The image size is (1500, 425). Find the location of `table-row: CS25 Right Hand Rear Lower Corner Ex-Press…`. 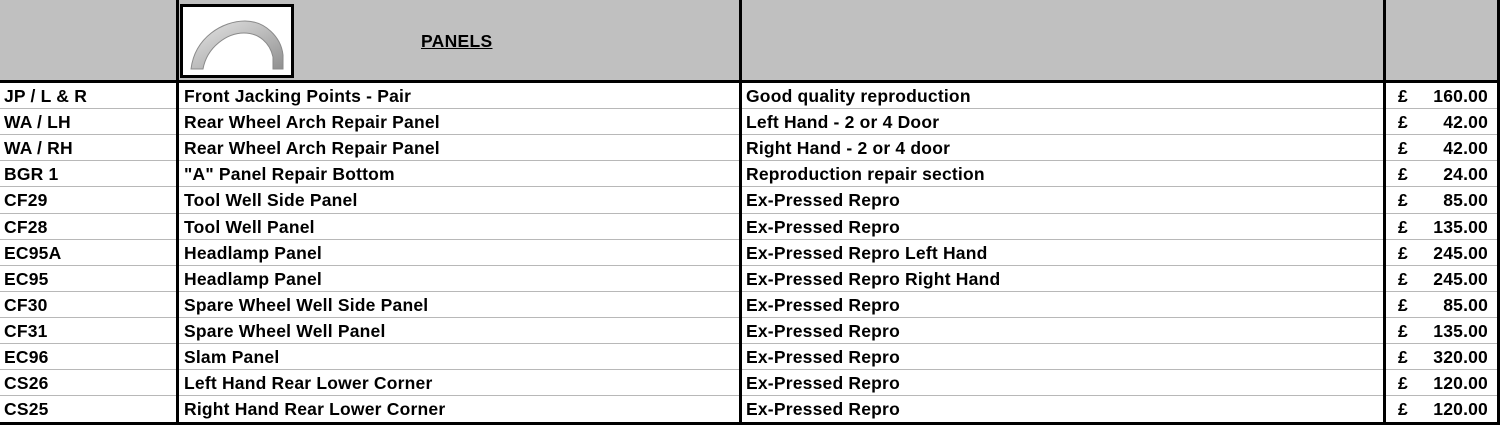

table-row: CS25 Right Hand Rear Lower Corner Ex-Press… is located at coordinates (750, 409).